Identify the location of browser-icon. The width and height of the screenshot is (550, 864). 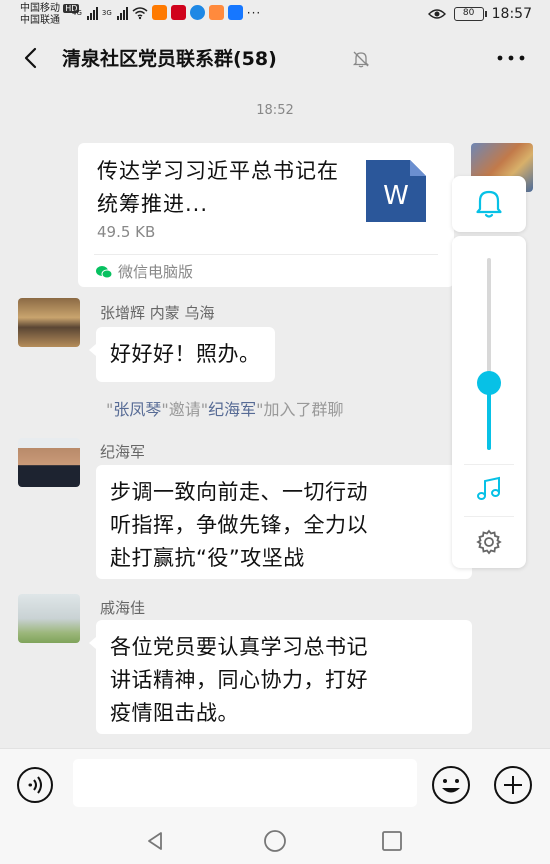
(197, 12).